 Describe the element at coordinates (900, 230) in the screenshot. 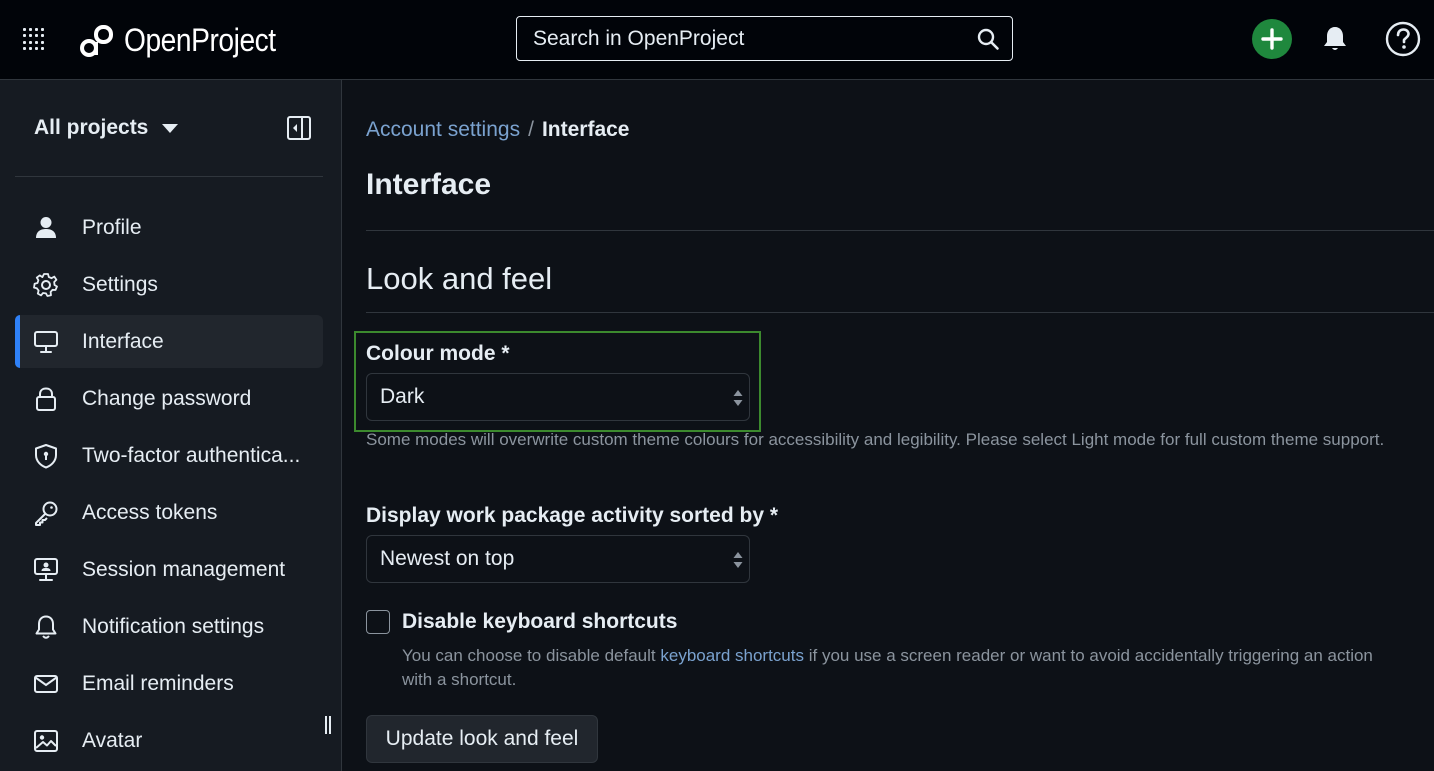

I see `title-divider` at that location.